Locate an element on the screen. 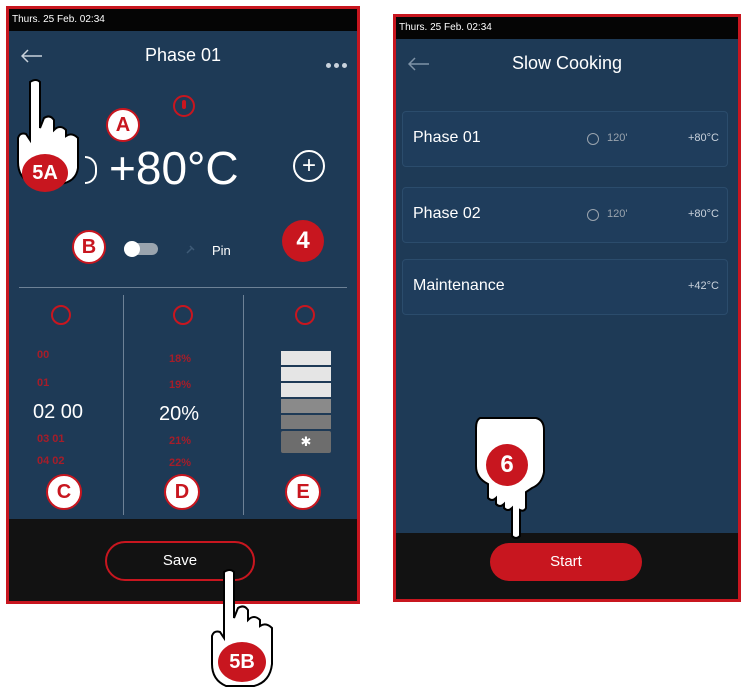  step-marker: 6 is located at coordinates (507, 465).